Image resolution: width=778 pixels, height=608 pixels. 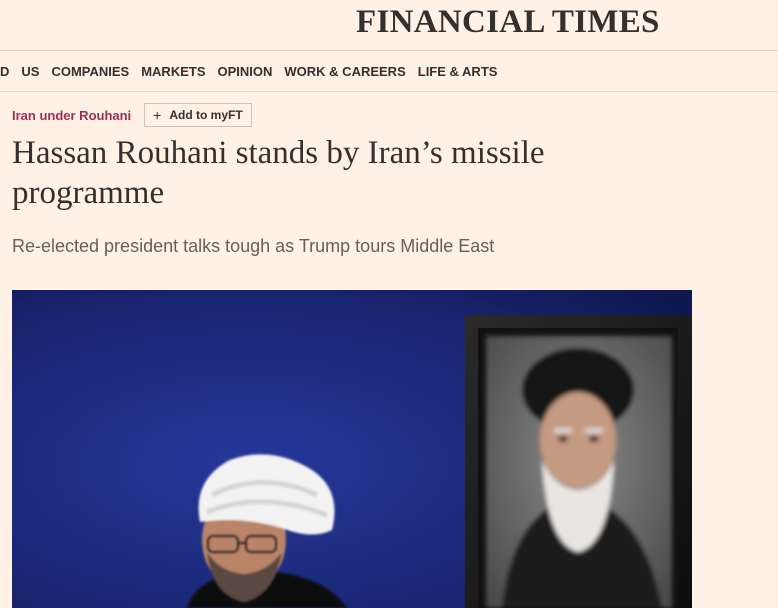 What do you see at coordinates (344, 71) in the screenshot?
I see `nav-item-work-careers: WORK & CAREERS` at bounding box center [344, 71].